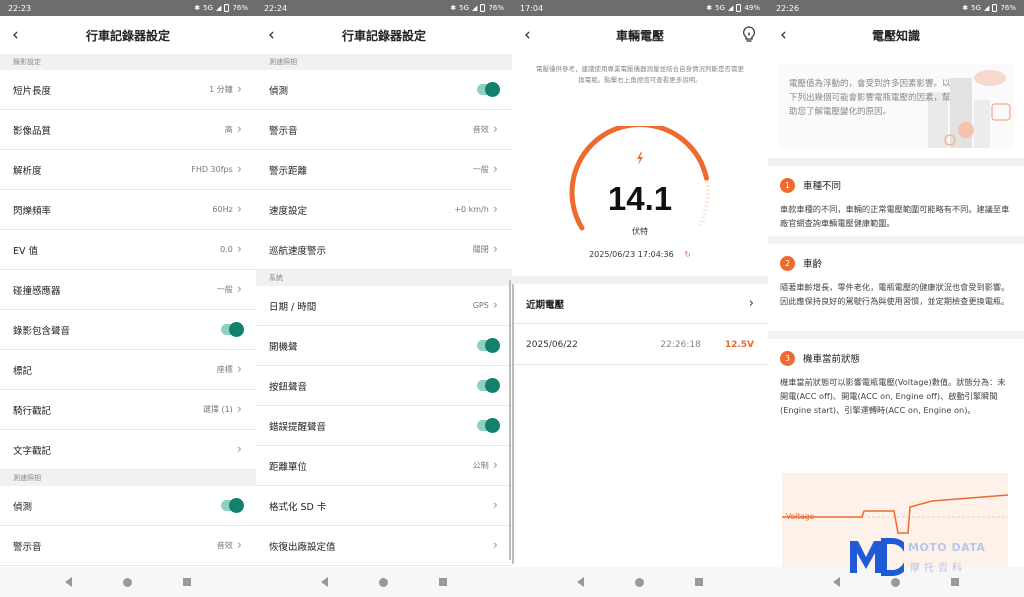 This screenshot has width=1024, height=597. I want to click on setting-label: 解析度, so click(27, 171).